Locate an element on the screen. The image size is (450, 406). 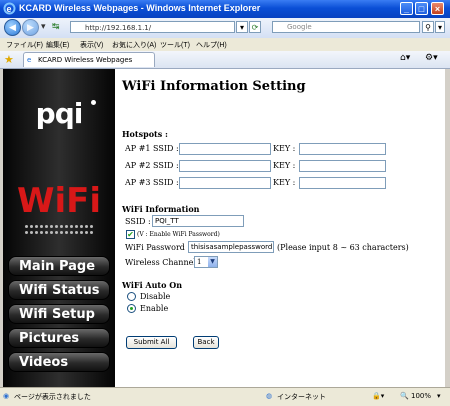
menu-file: ファイル(F) is located at coordinates (24, 45).